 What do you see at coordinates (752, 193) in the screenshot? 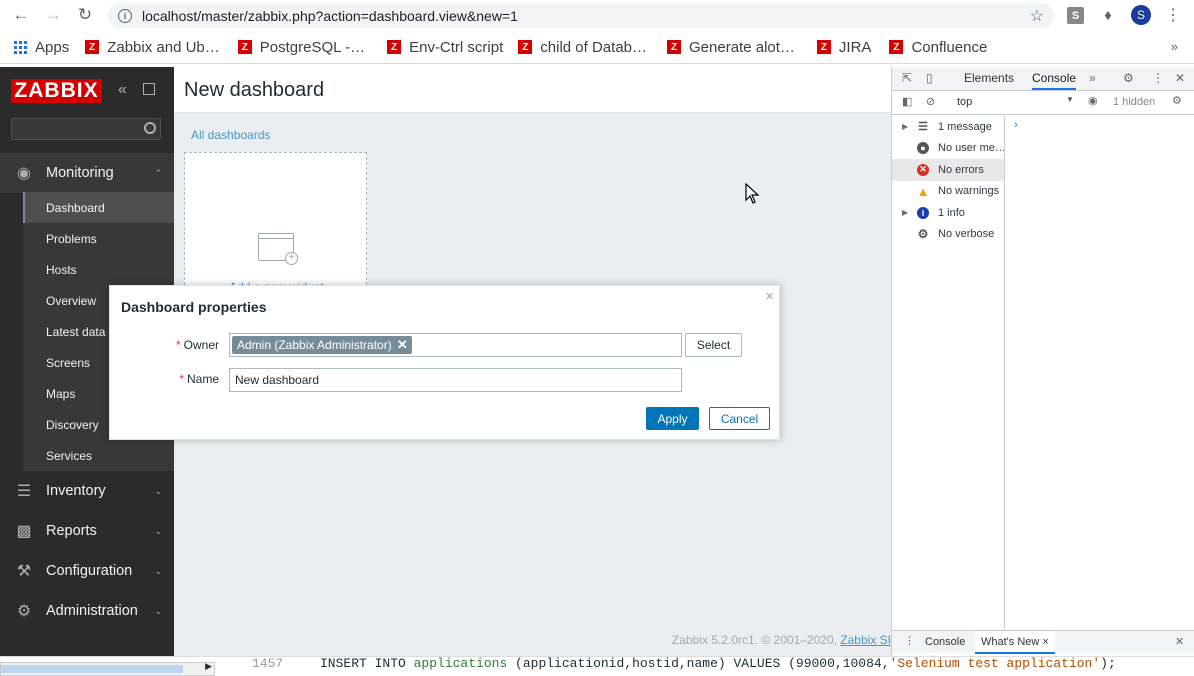
I see `mouse-cursor` at bounding box center [752, 193].